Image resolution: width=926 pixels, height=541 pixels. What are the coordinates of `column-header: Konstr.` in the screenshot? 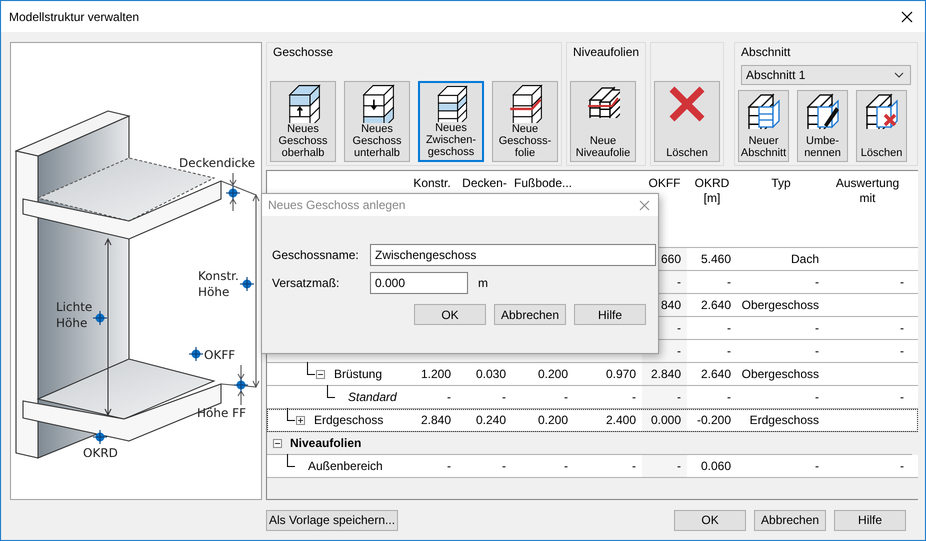 It's located at (432, 184).